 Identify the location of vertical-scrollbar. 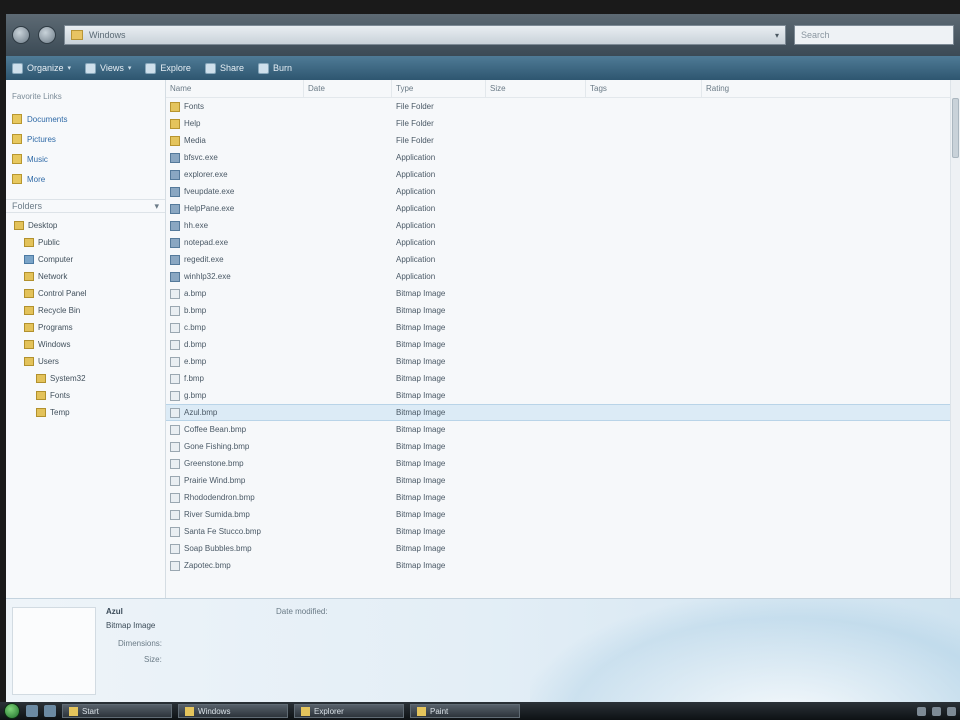
(955, 339).